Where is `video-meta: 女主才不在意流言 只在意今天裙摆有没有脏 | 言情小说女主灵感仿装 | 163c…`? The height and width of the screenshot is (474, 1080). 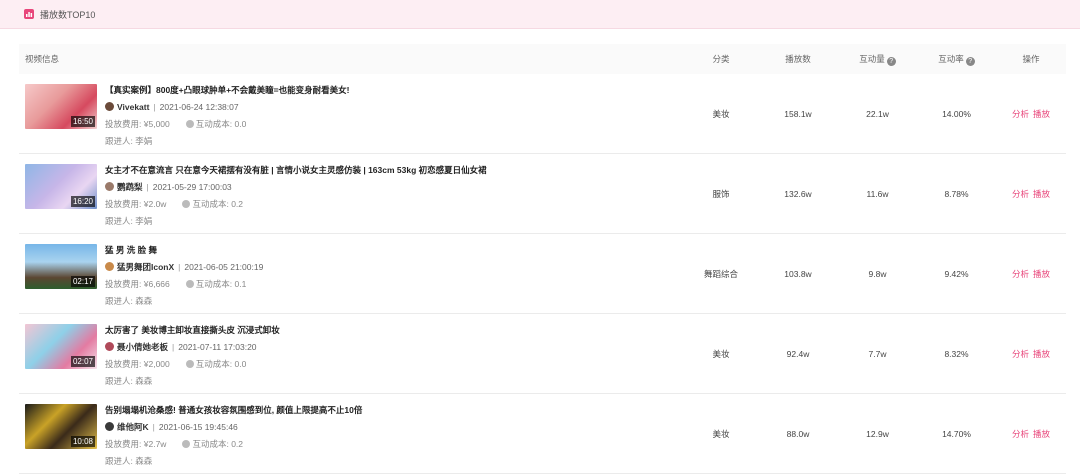 video-meta: 女主才不在意流言 只在意今天裙摆有没有脏 | 言情小说女主灵感仿装 | 163c… is located at coordinates (296, 196).